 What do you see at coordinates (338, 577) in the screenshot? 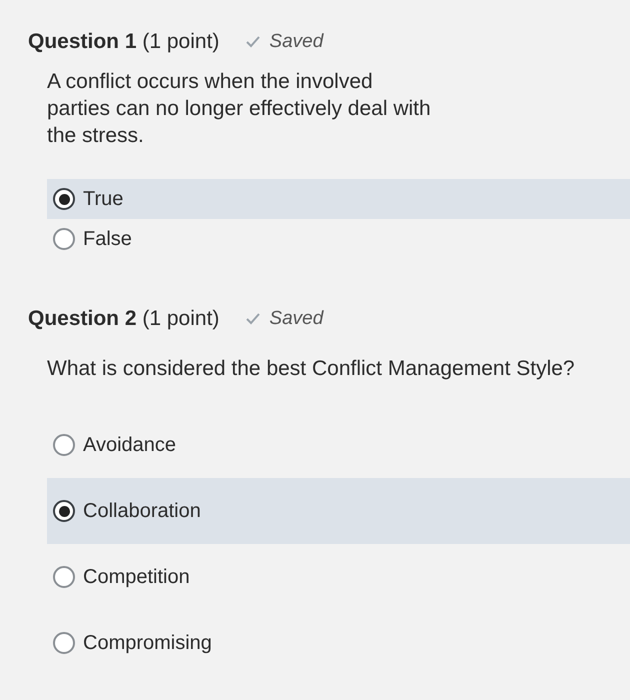
I see `answer-option: Competition` at bounding box center [338, 577].